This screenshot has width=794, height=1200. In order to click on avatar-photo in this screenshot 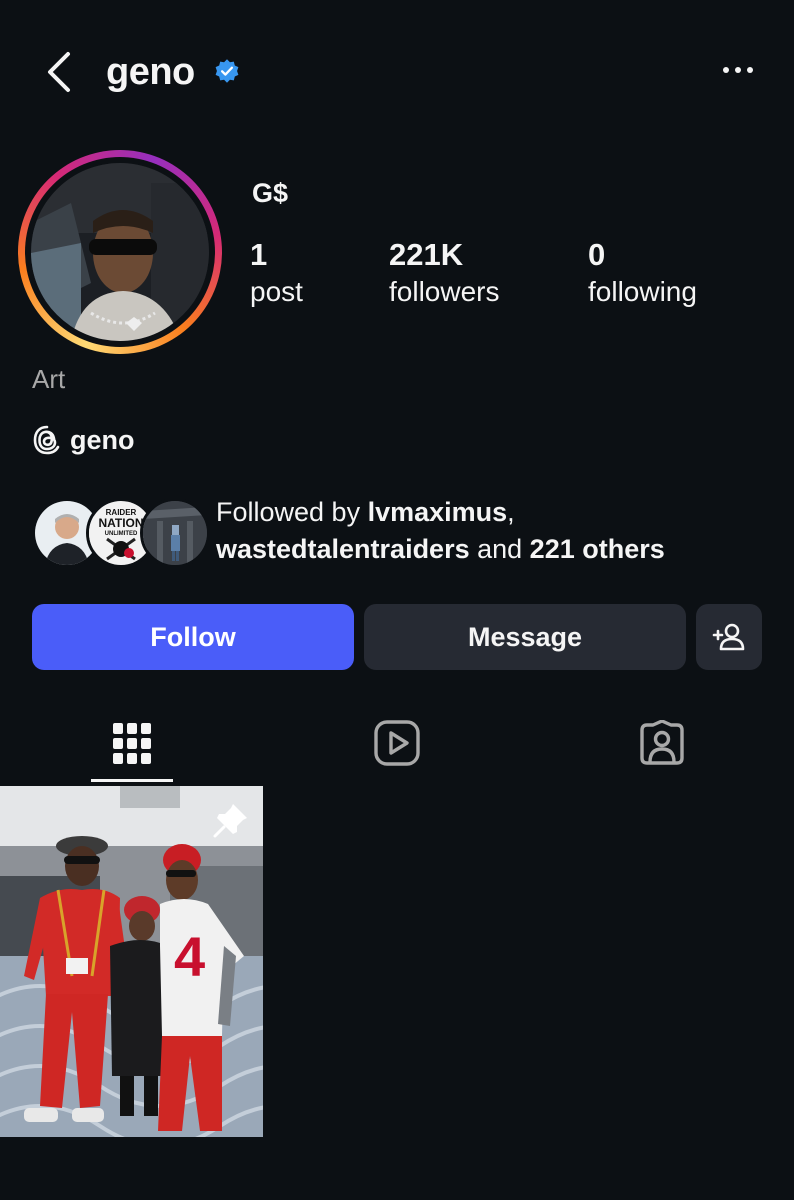, I will do `click(120, 252)`.